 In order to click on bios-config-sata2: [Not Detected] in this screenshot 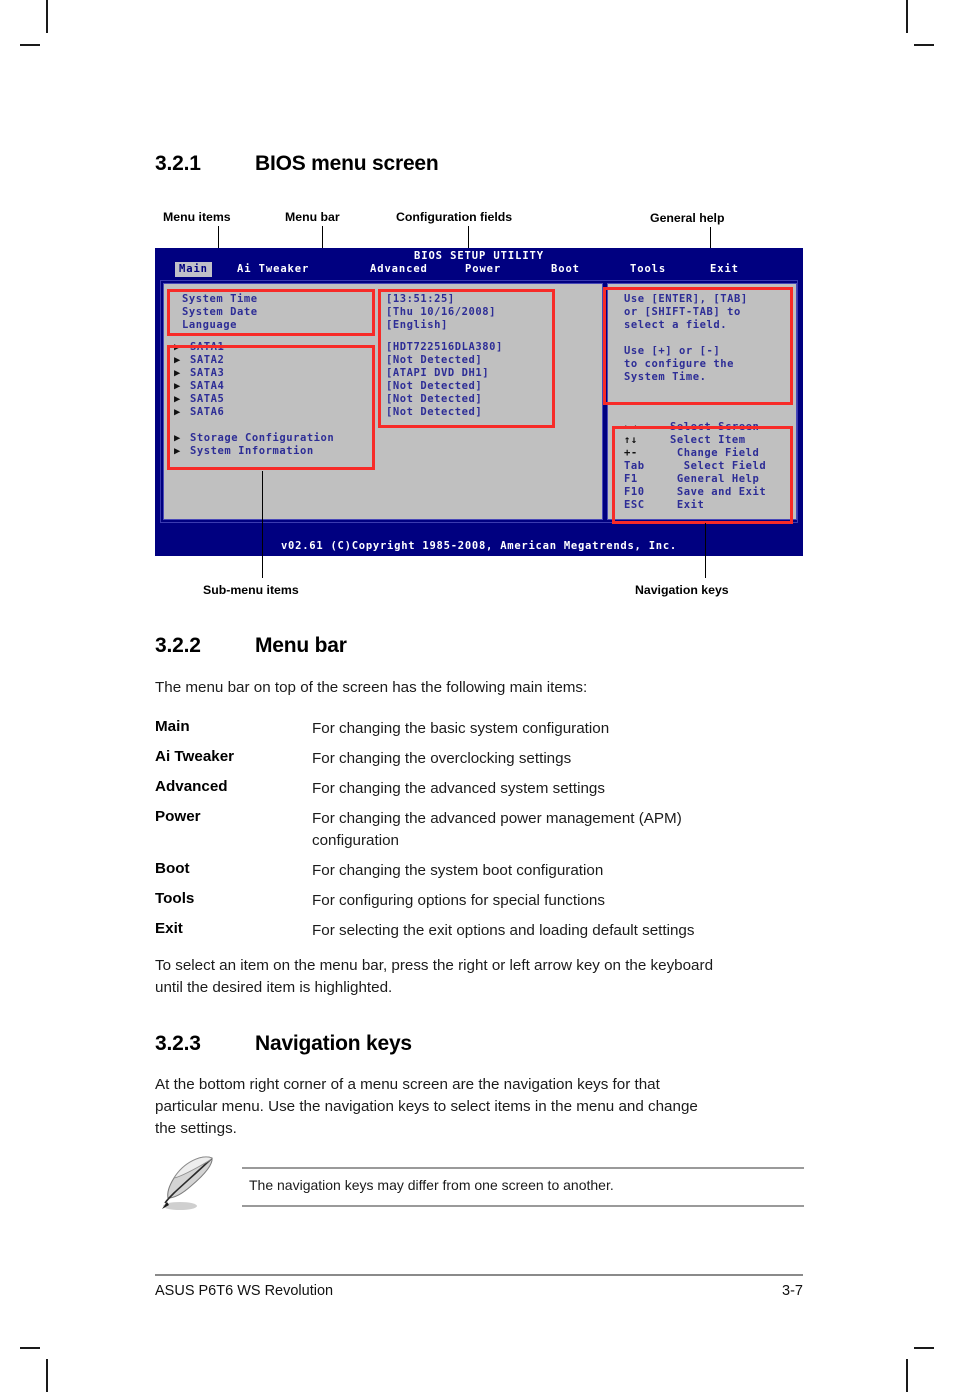, I will do `click(434, 360)`.